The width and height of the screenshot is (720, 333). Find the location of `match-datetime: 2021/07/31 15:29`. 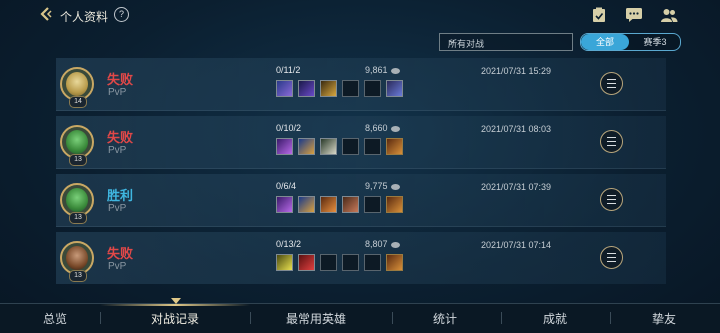

match-datetime: 2021/07/31 15:29 is located at coordinates (516, 71).